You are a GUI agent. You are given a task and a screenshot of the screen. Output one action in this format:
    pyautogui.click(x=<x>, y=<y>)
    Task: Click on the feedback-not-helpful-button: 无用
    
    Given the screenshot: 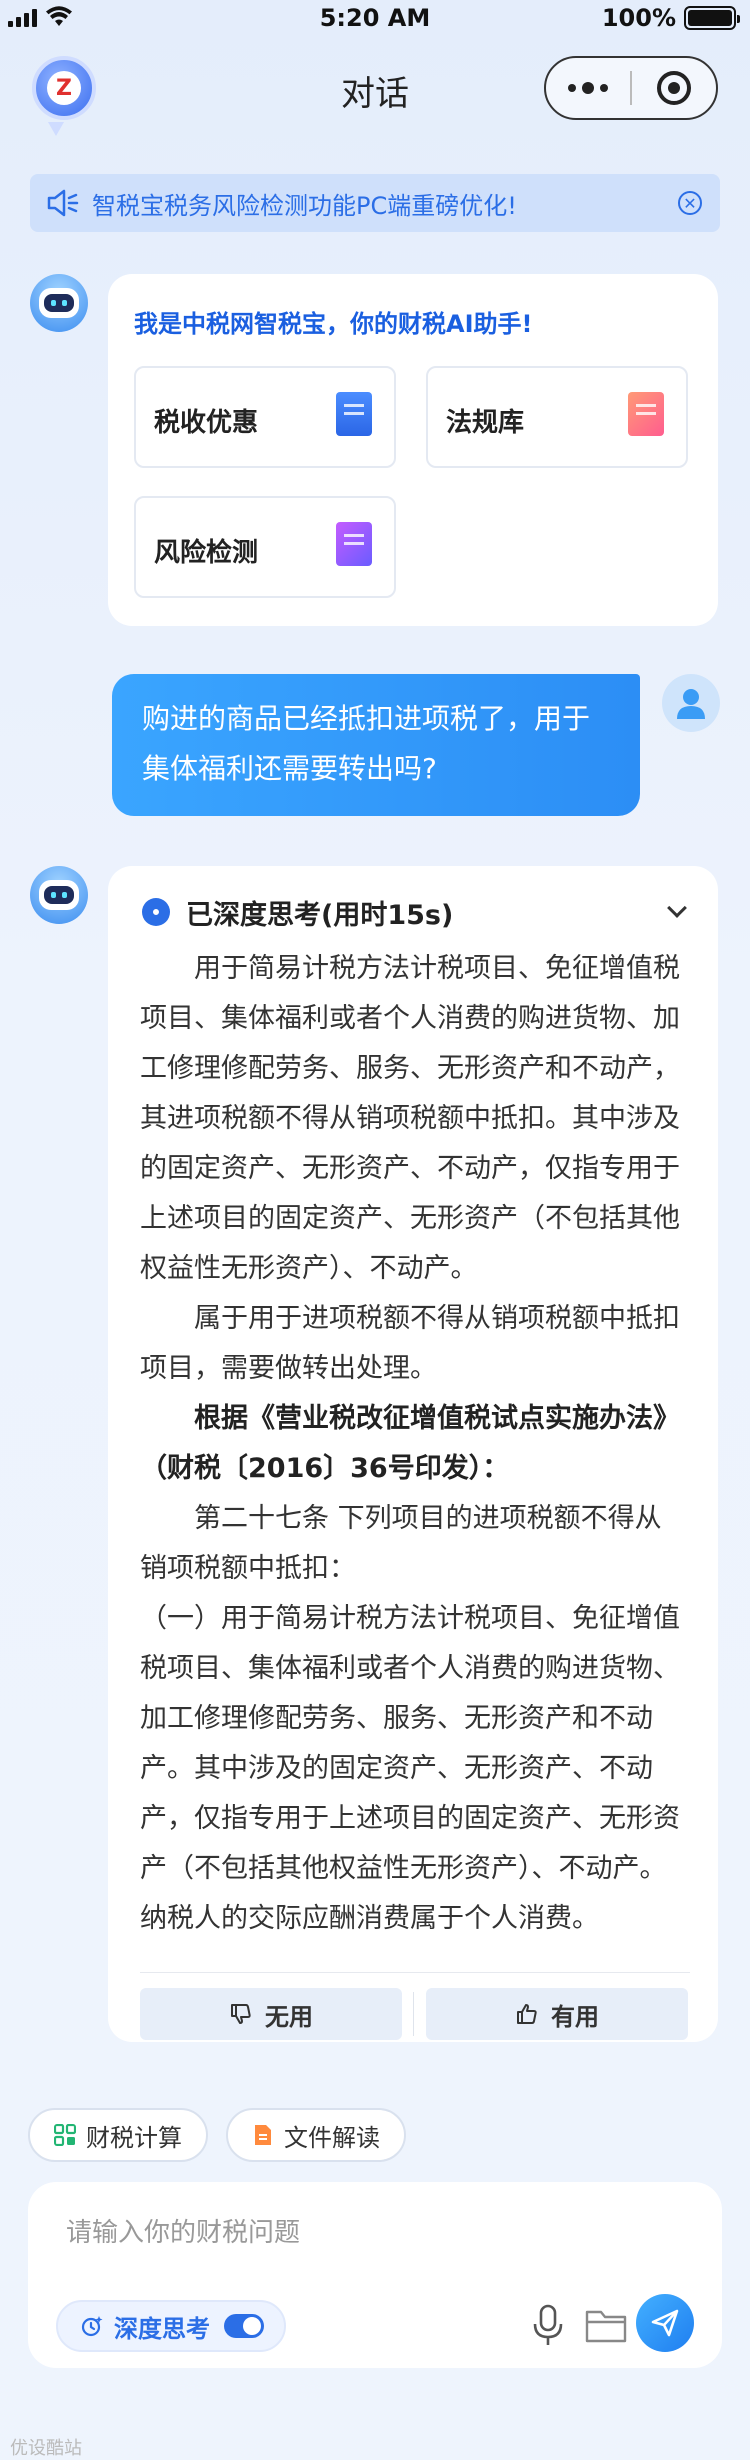 What is the action you would take?
    pyautogui.click(x=271, y=2014)
    